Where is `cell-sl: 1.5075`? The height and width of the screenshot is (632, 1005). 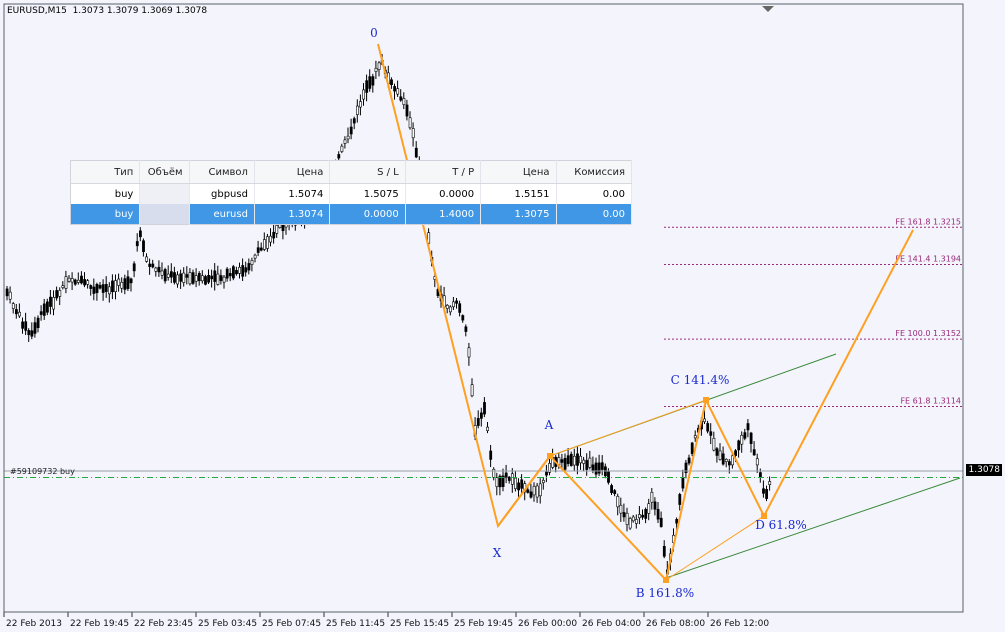
cell-sl: 1.5075 is located at coordinates (367, 193).